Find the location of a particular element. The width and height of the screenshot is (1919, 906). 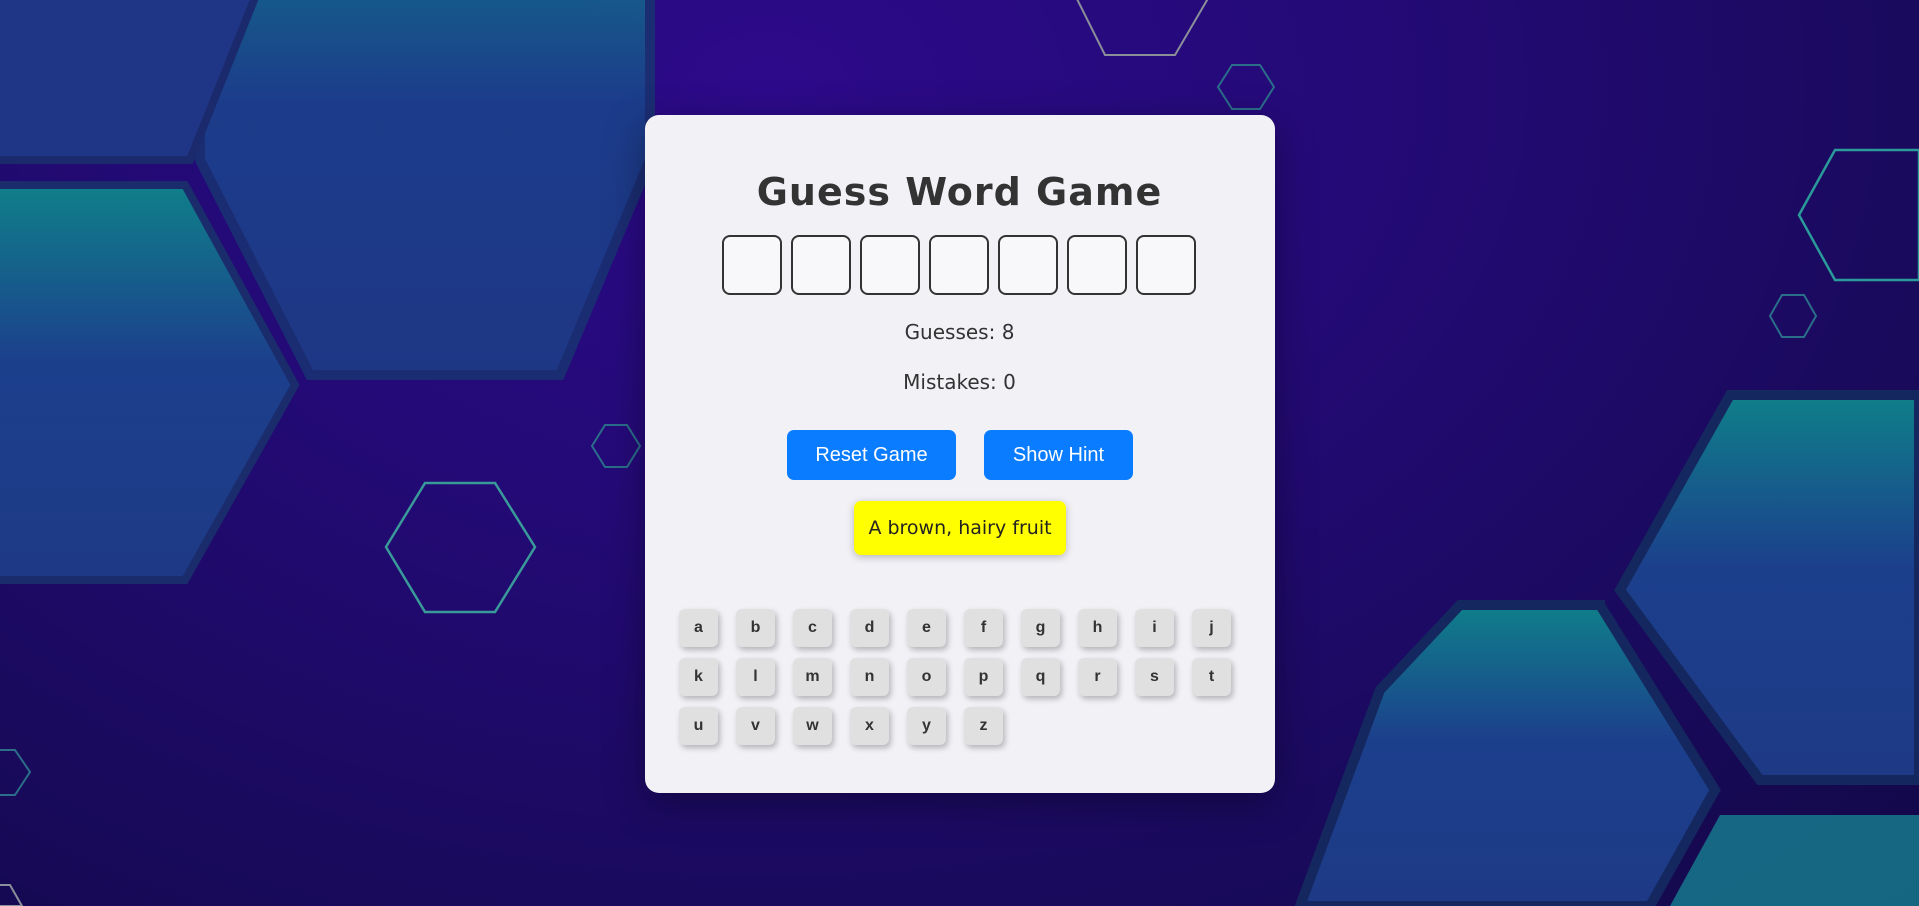

key-f: f is located at coordinates (983, 628).